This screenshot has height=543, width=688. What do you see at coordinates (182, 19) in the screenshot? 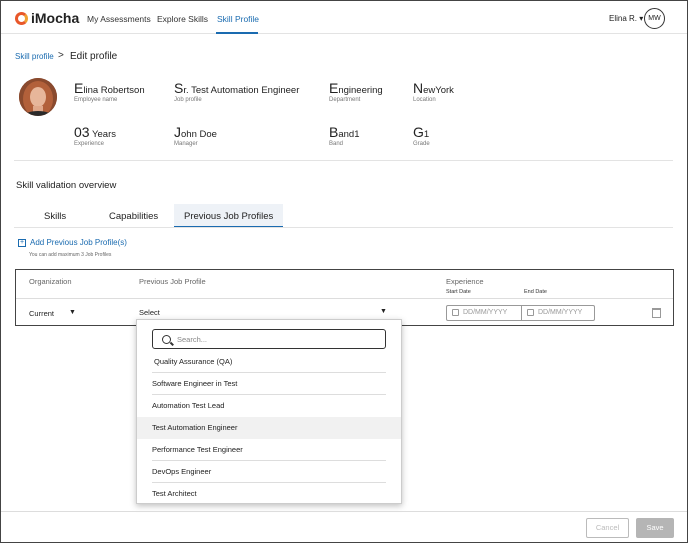
I see `nav-explore-skills: Explore Skills` at bounding box center [182, 19].